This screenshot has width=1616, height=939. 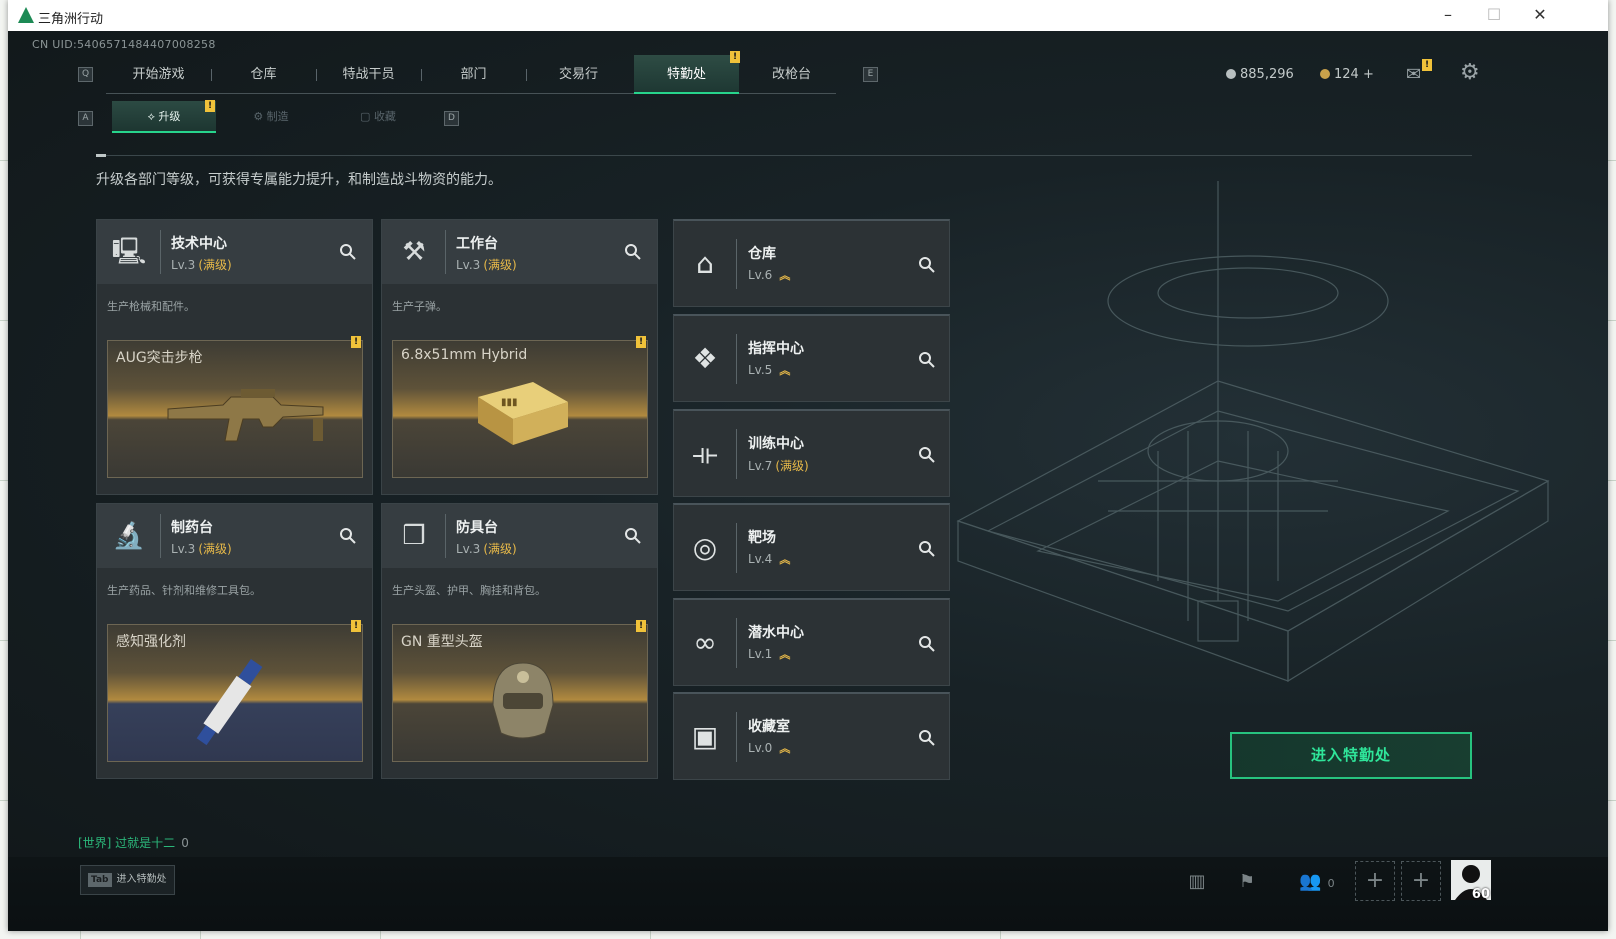 What do you see at coordinates (578, 74) in the screenshot?
I see `tab-trading: 交易行` at bounding box center [578, 74].